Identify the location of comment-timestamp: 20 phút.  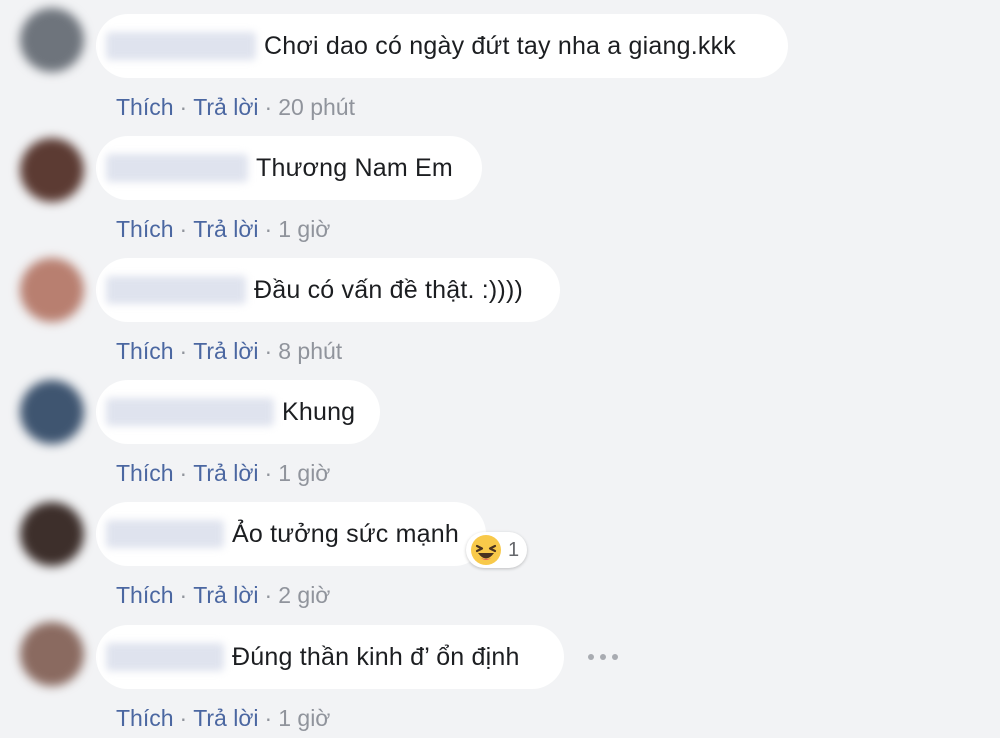
(316, 107).